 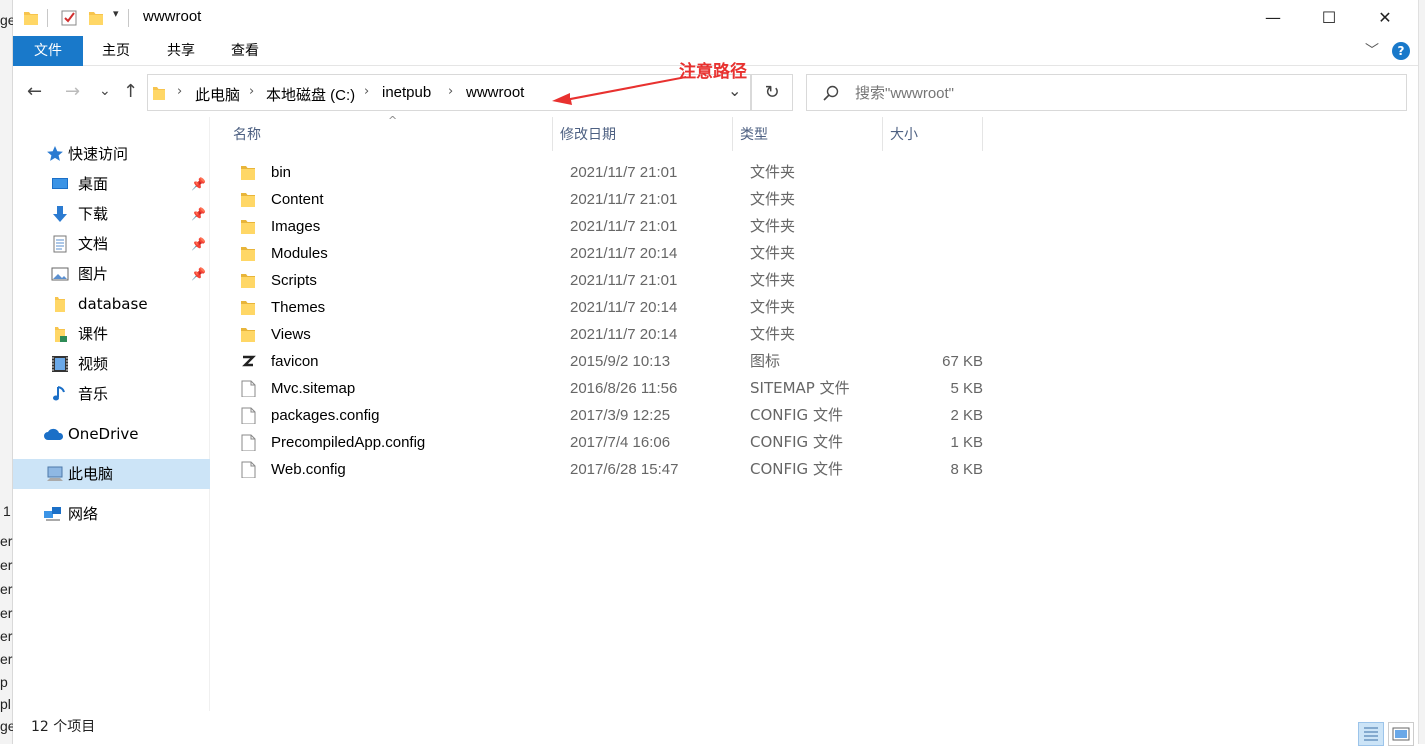 What do you see at coordinates (111, 154) in the screenshot?
I see `sidebar-item-quick-access: 快速访问` at bounding box center [111, 154].